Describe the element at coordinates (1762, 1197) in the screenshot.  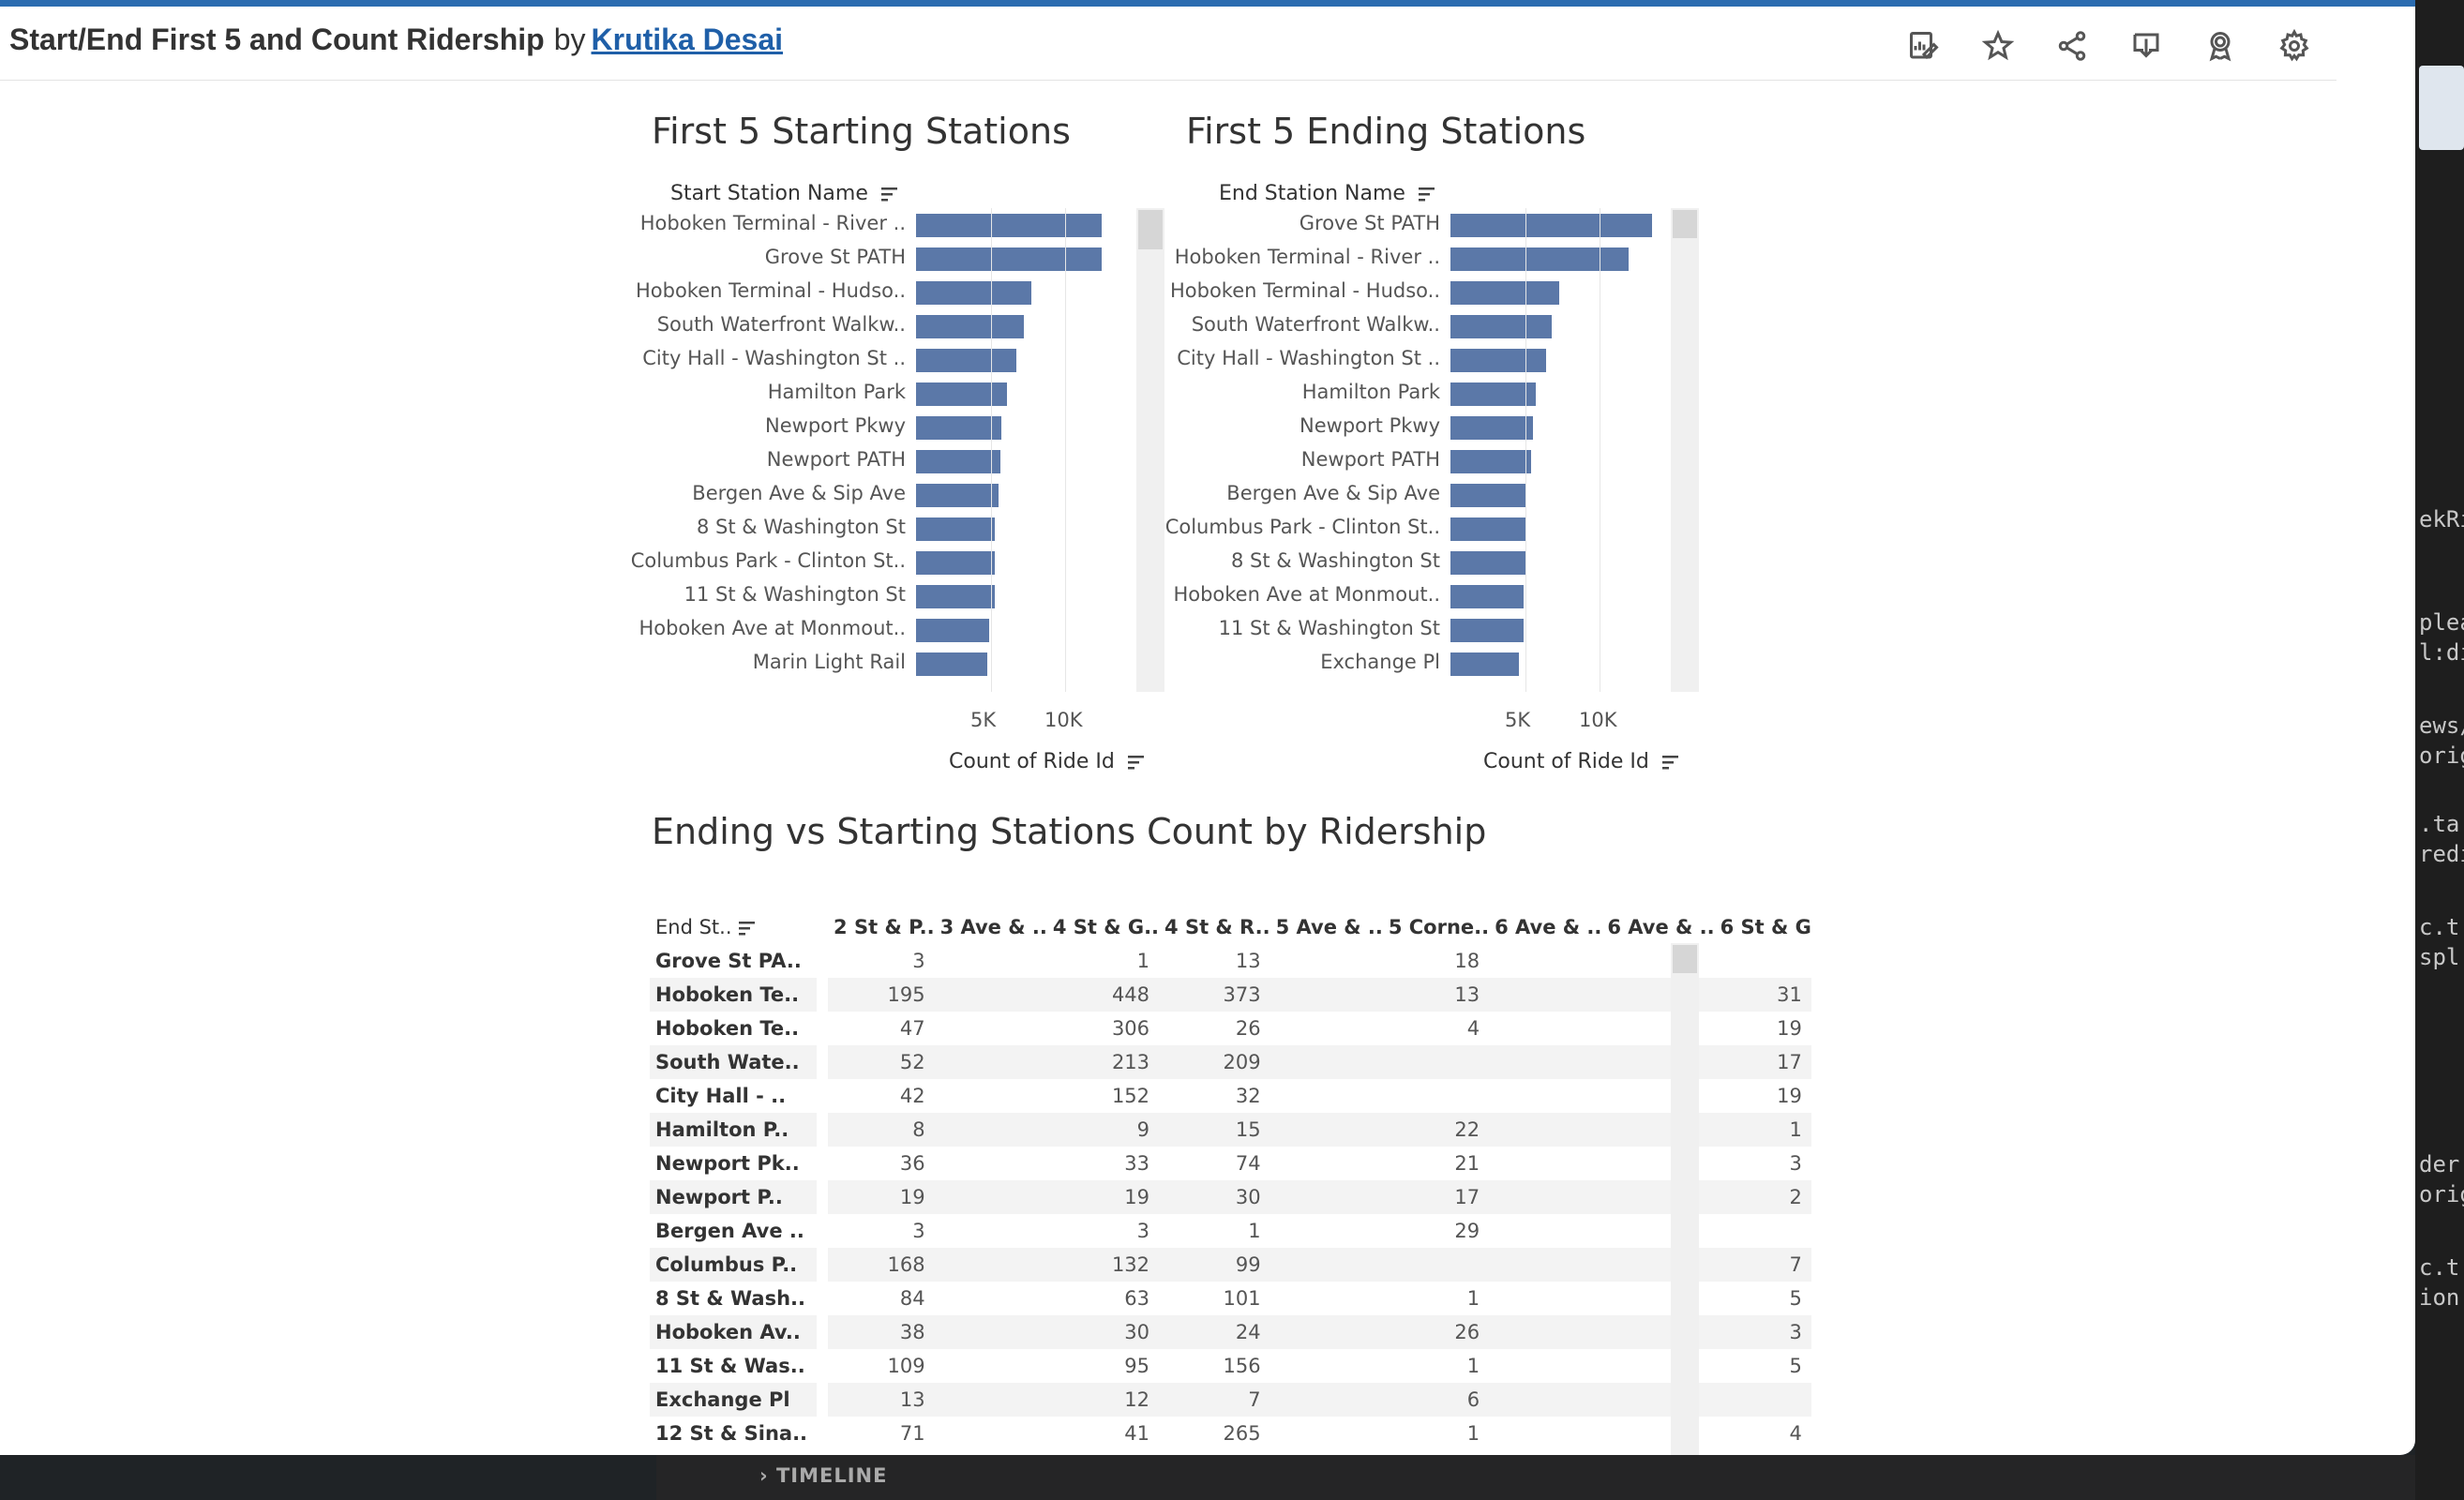
I see `pivot-cell: 2` at that location.